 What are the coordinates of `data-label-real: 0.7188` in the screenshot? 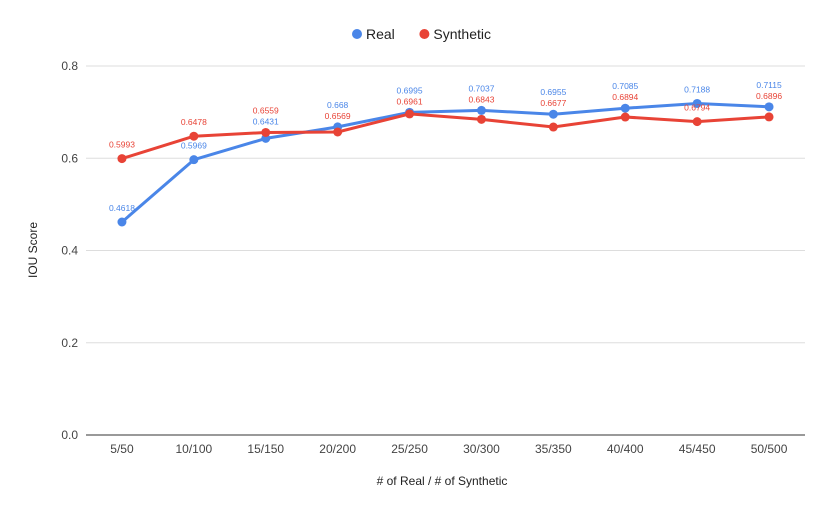 It's located at (697, 89).